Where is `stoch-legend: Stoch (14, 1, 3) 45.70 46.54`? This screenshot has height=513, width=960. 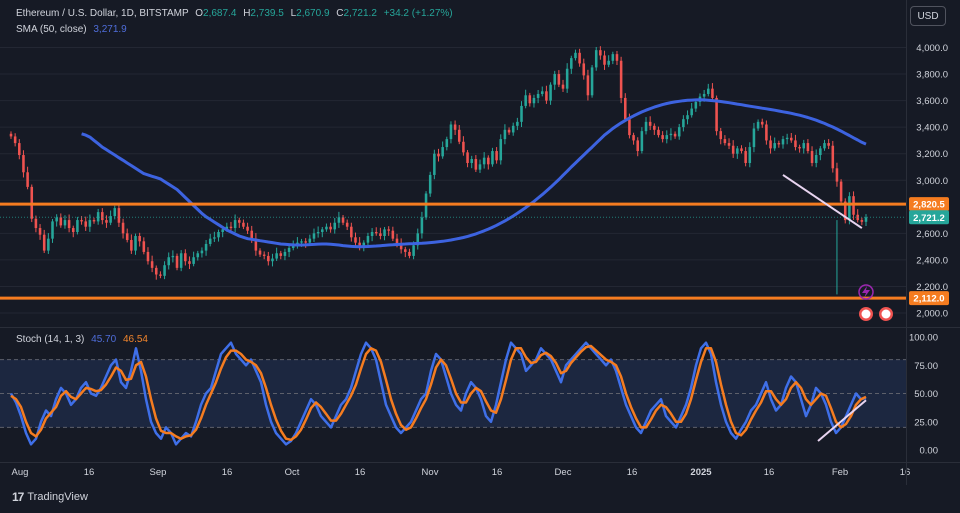
stoch-legend: Stoch (14, 1, 3) 45.70 46.54 is located at coordinates (82, 339).